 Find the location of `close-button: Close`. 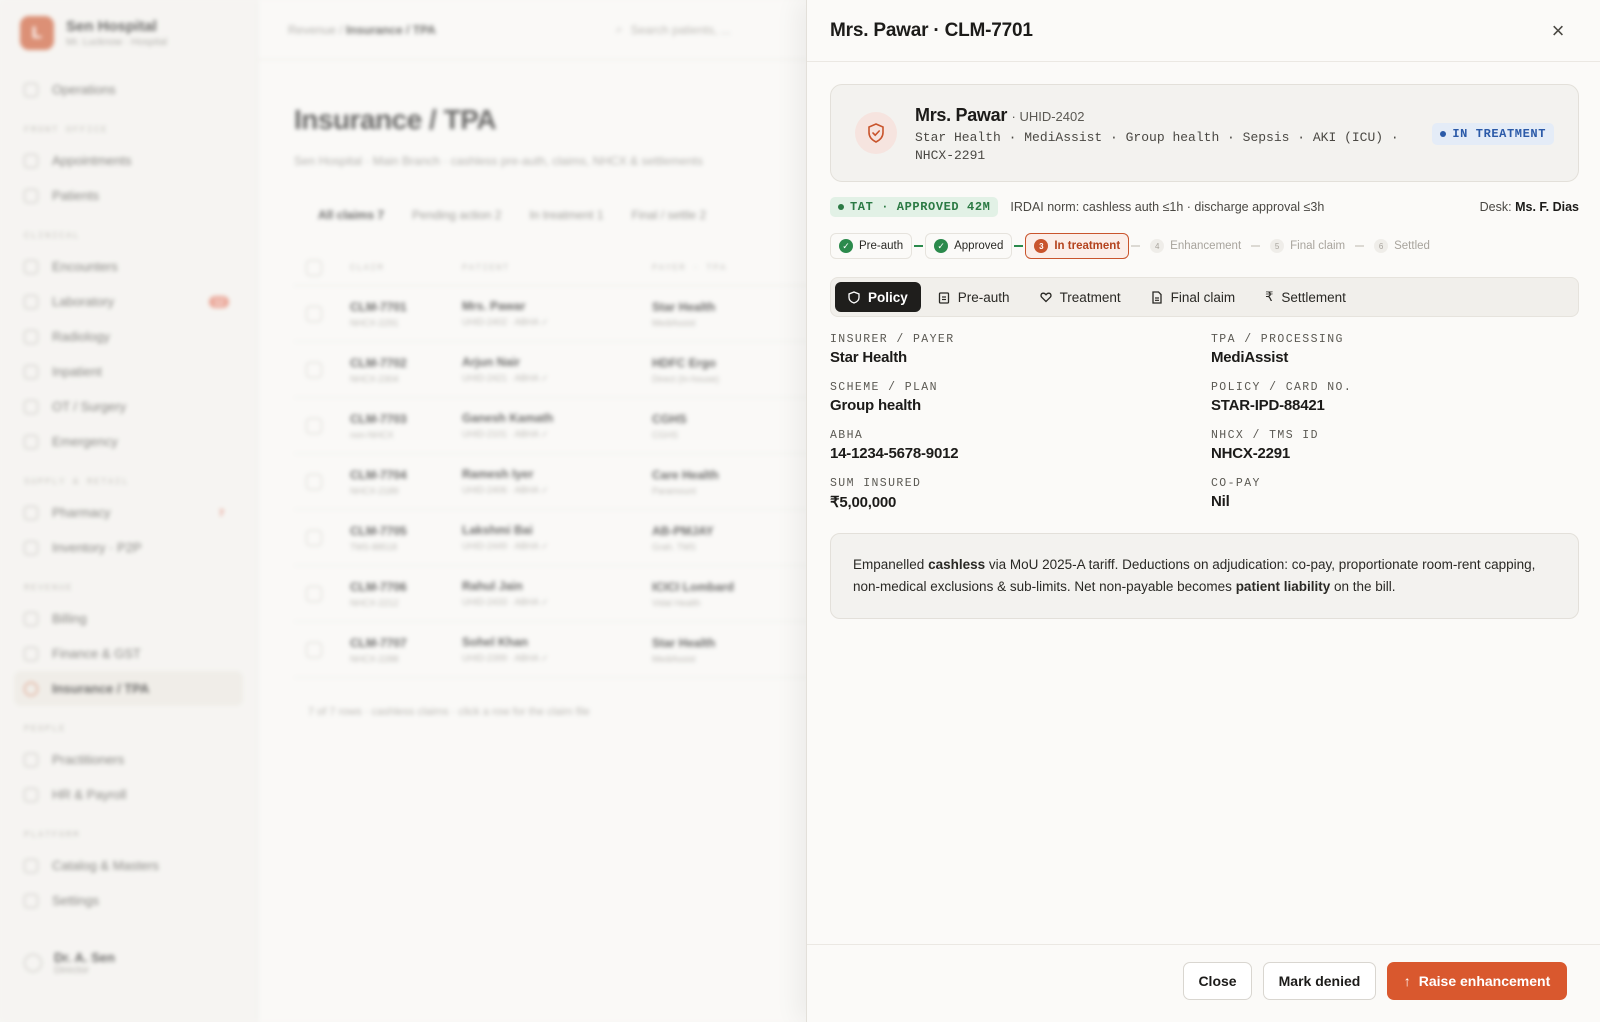

close-button: Close is located at coordinates (1217, 981).